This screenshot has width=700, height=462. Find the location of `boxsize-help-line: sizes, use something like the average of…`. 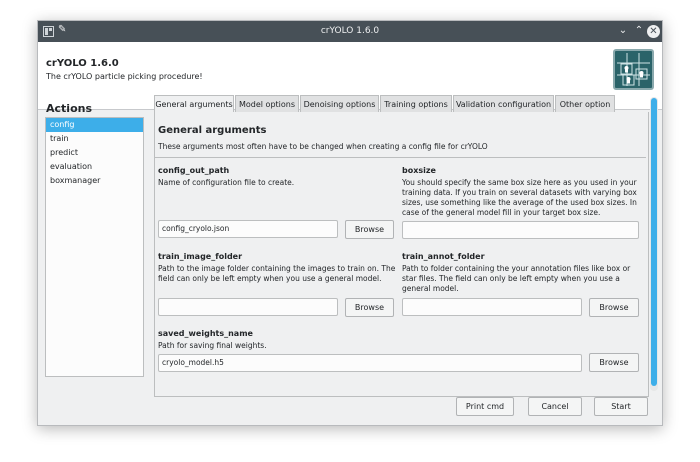

boxsize-help-line: sizes, use something like the average of… is located at coordinates (519, 202).